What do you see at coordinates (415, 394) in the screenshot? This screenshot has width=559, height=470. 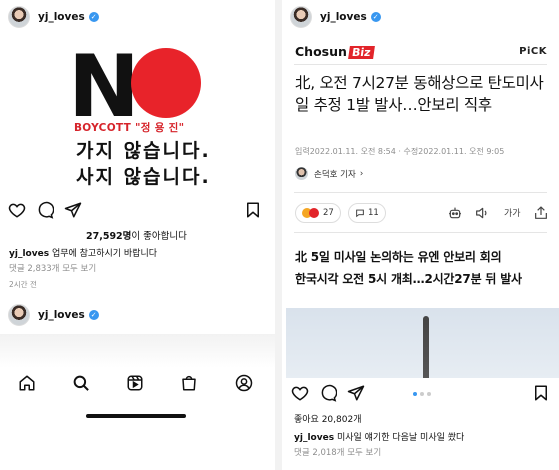 I see `carousel-dot-active` at bounding box center [415, 394].